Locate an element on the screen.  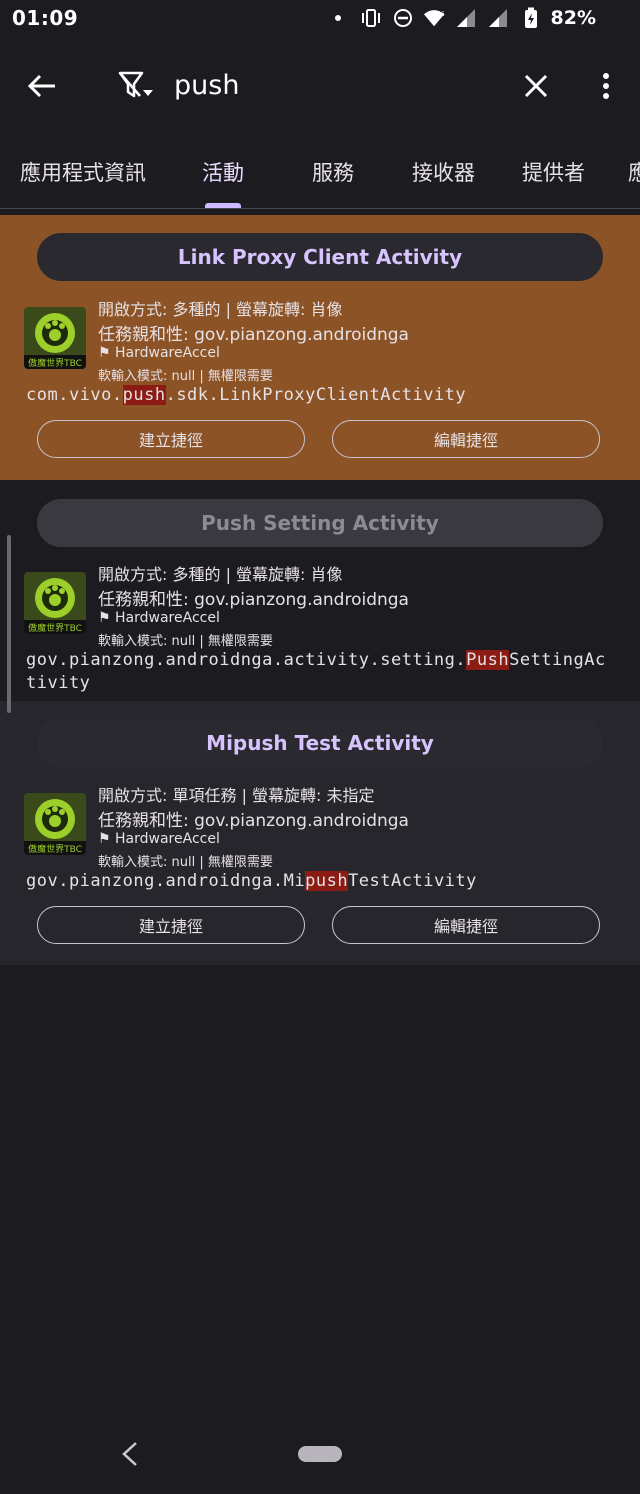
tab-bar: 應用程式資訊 活動 服務 接收器 提供者 應 is located at coordinates (320, 175).